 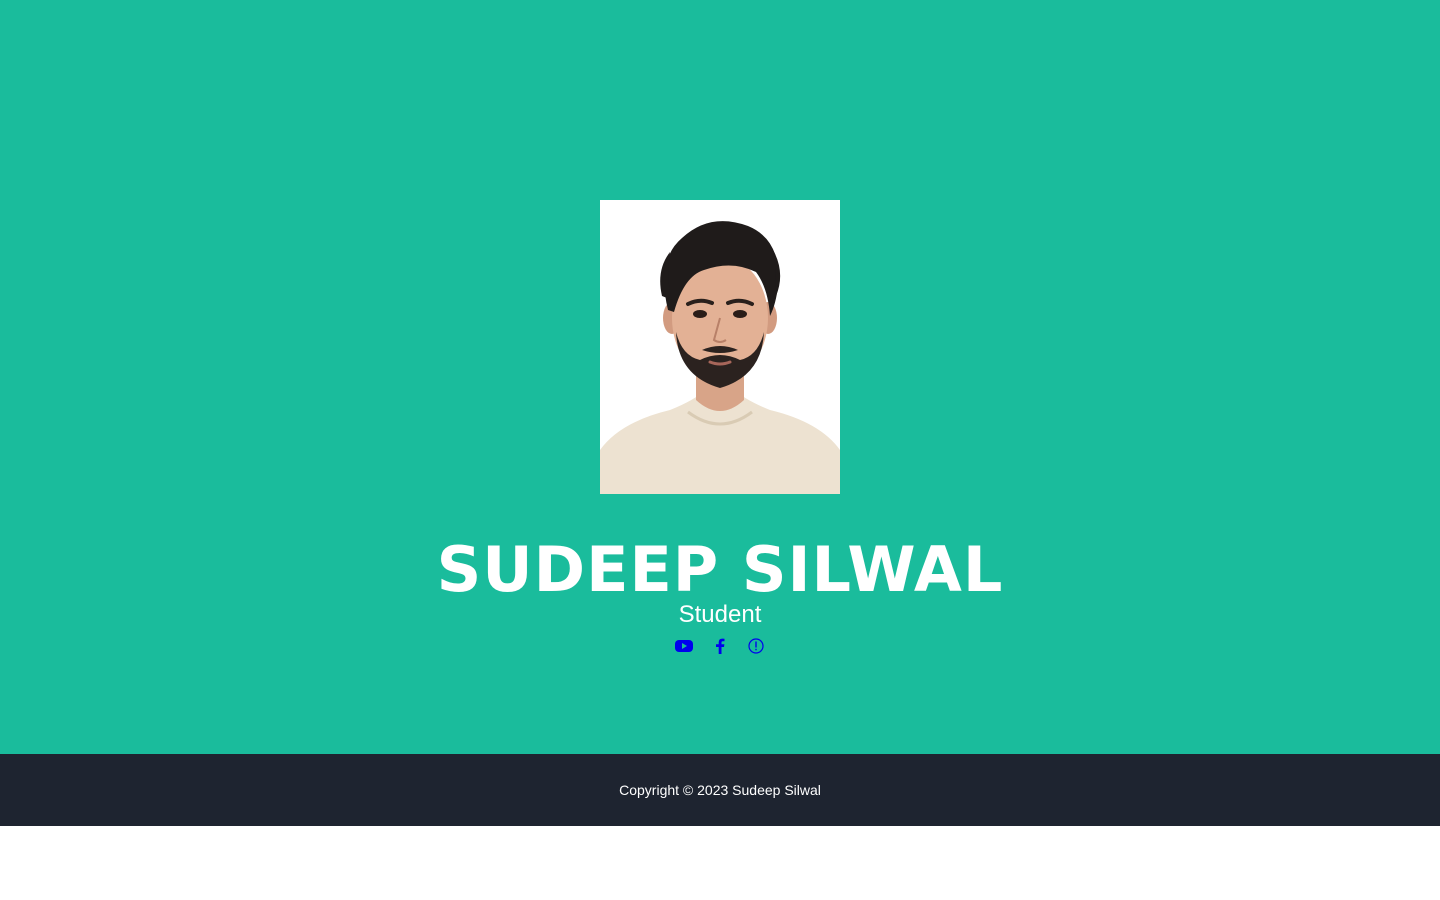 I want to click on facebook-icon, so click(x=720, y=646).